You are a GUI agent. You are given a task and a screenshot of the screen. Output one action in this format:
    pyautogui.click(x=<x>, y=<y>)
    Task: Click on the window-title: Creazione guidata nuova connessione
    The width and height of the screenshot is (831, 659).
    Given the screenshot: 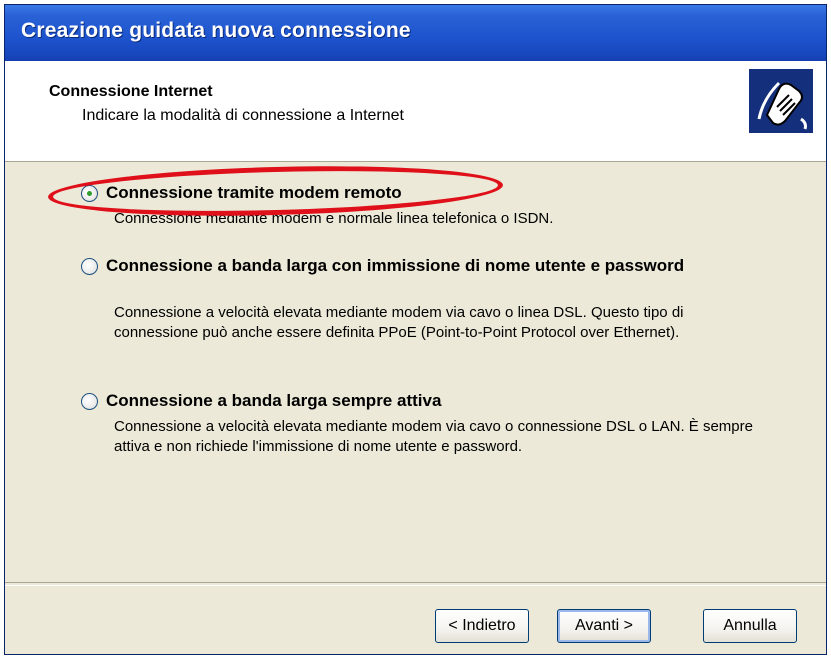 What is the action you would take?
    pyautogui.click(x=216, y=30)
    